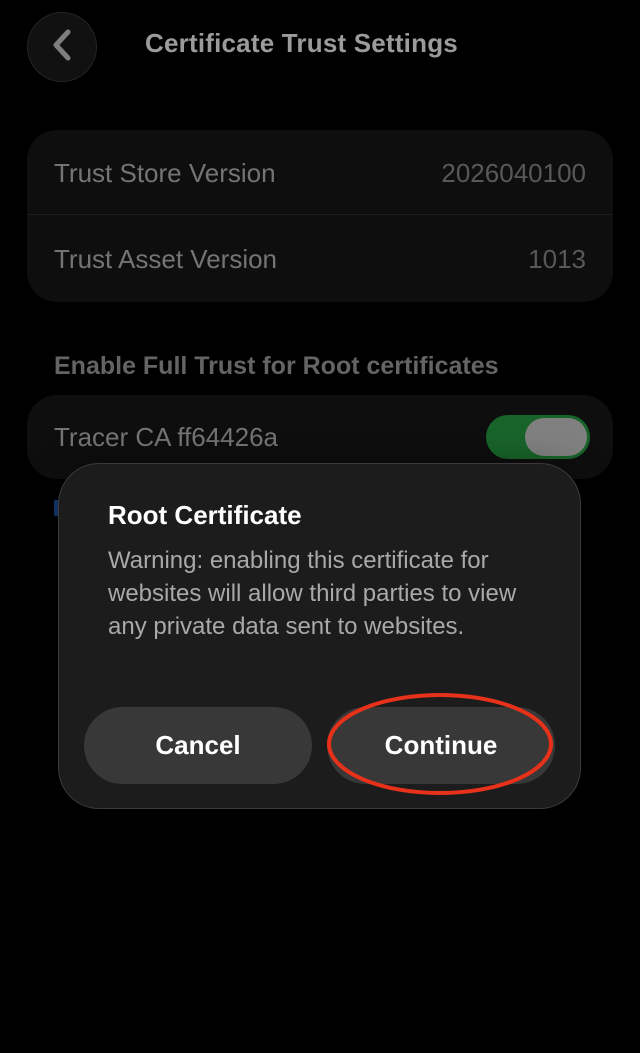  Describe the element at coordinates (205, 515) in the screenshot. I see `alert-title: Root Certificate` at that location.